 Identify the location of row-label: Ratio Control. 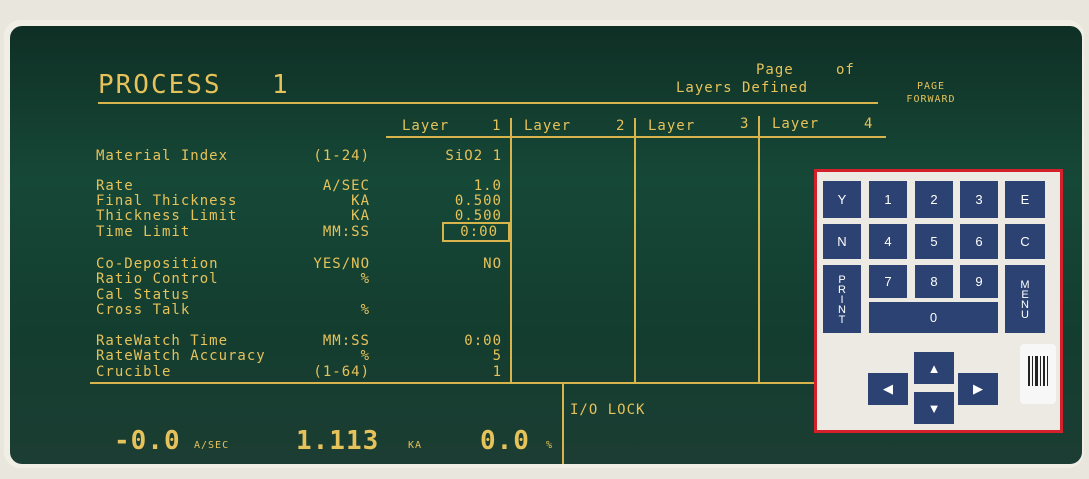
(157, 279).